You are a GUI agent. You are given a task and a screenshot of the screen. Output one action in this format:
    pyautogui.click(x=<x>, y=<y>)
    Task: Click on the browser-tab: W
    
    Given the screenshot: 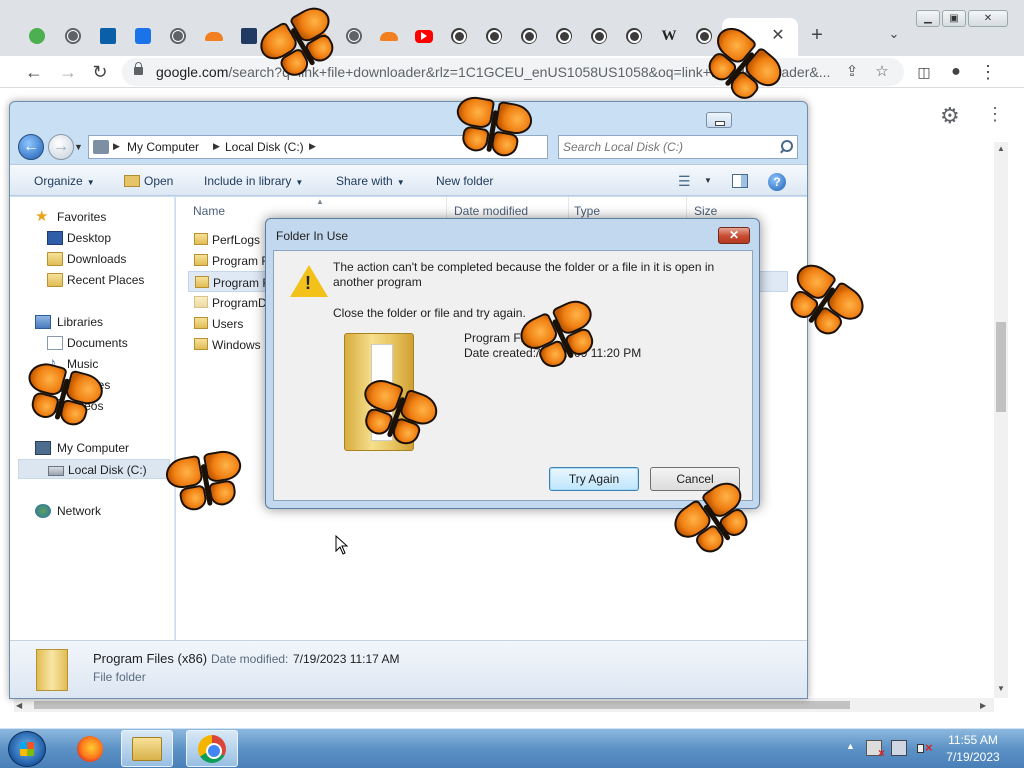 What is the action you would take?
    pyautogui.click(x=669, y=36)
    